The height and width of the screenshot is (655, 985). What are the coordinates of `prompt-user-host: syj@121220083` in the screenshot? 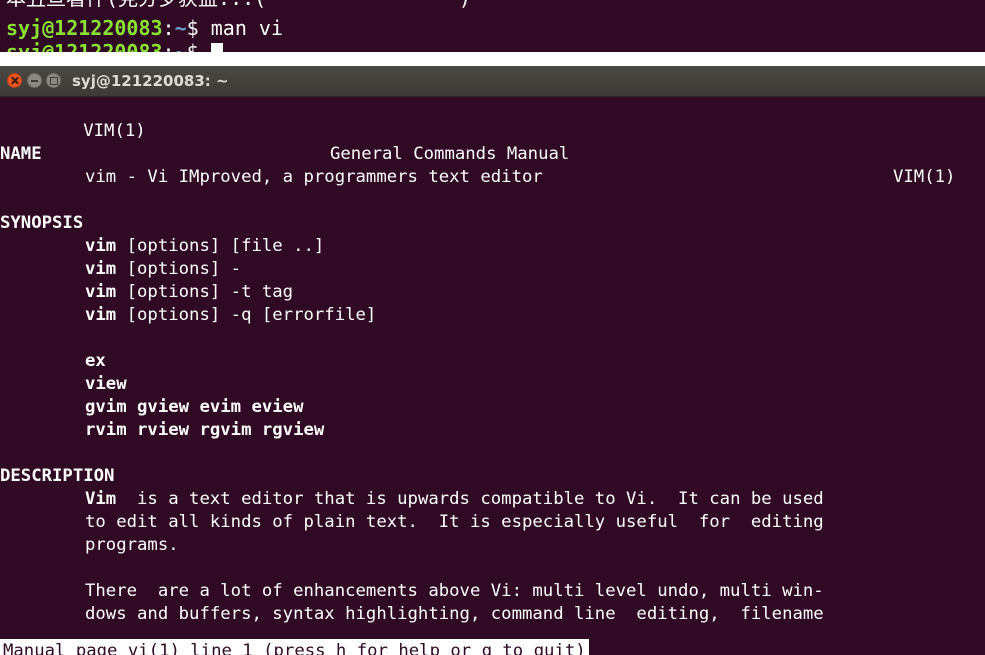 It's located at (84, 28).